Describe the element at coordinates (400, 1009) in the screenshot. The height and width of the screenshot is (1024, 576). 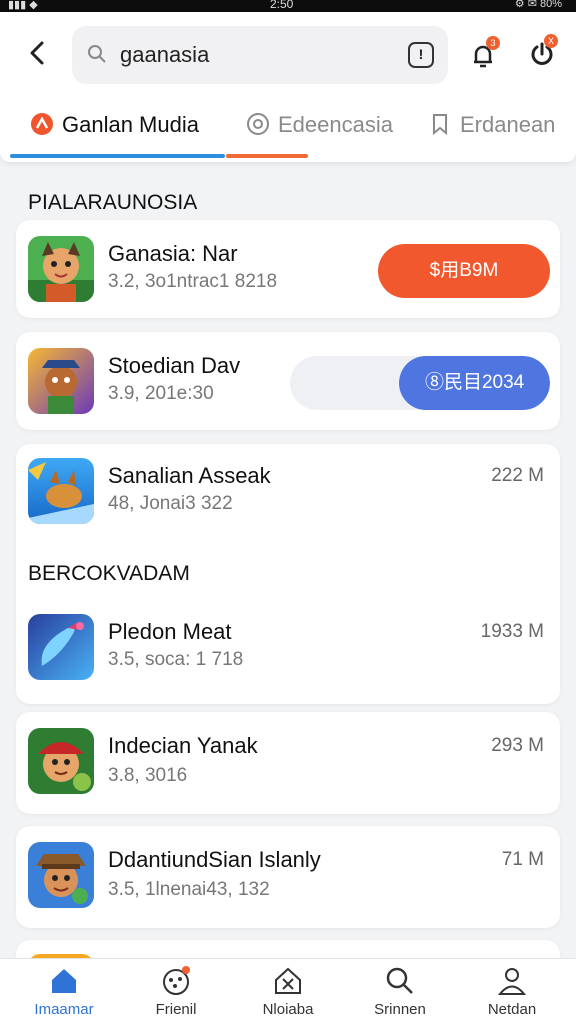
I see `nav-label: Srinnen` at that location.